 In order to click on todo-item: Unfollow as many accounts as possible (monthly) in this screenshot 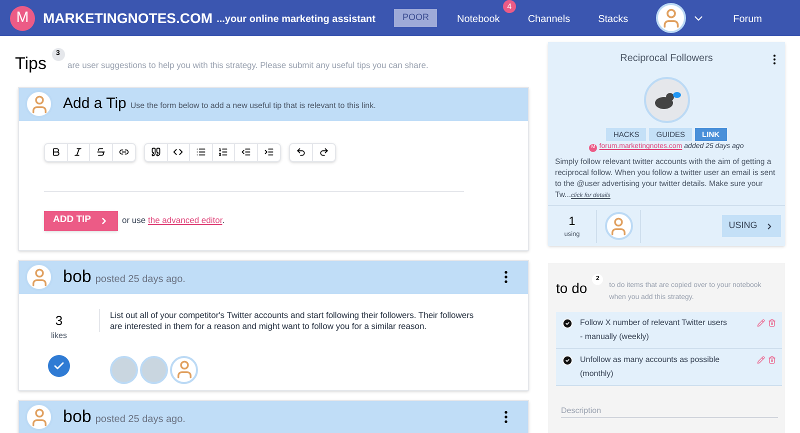, I will do `click(669, 367)`.